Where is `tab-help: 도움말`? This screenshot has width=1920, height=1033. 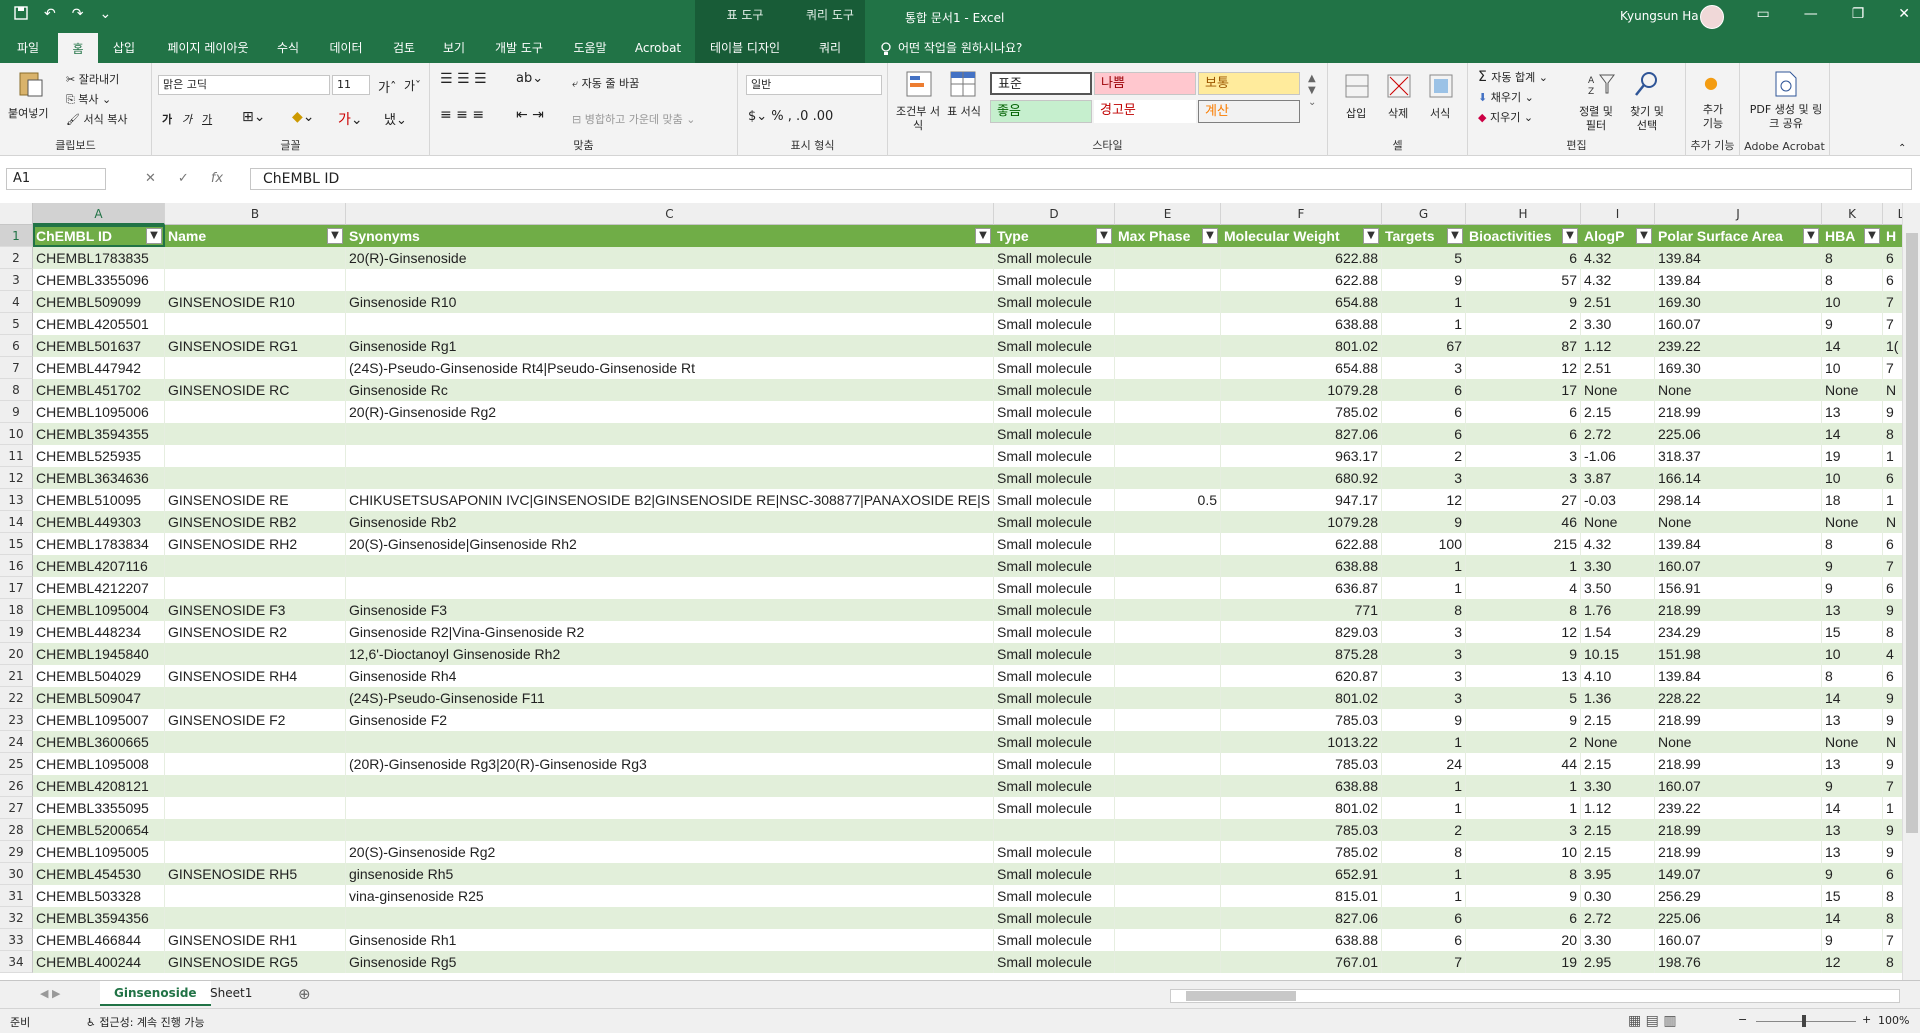 tab-help: 도움말 is located at coordinates (590, 48).